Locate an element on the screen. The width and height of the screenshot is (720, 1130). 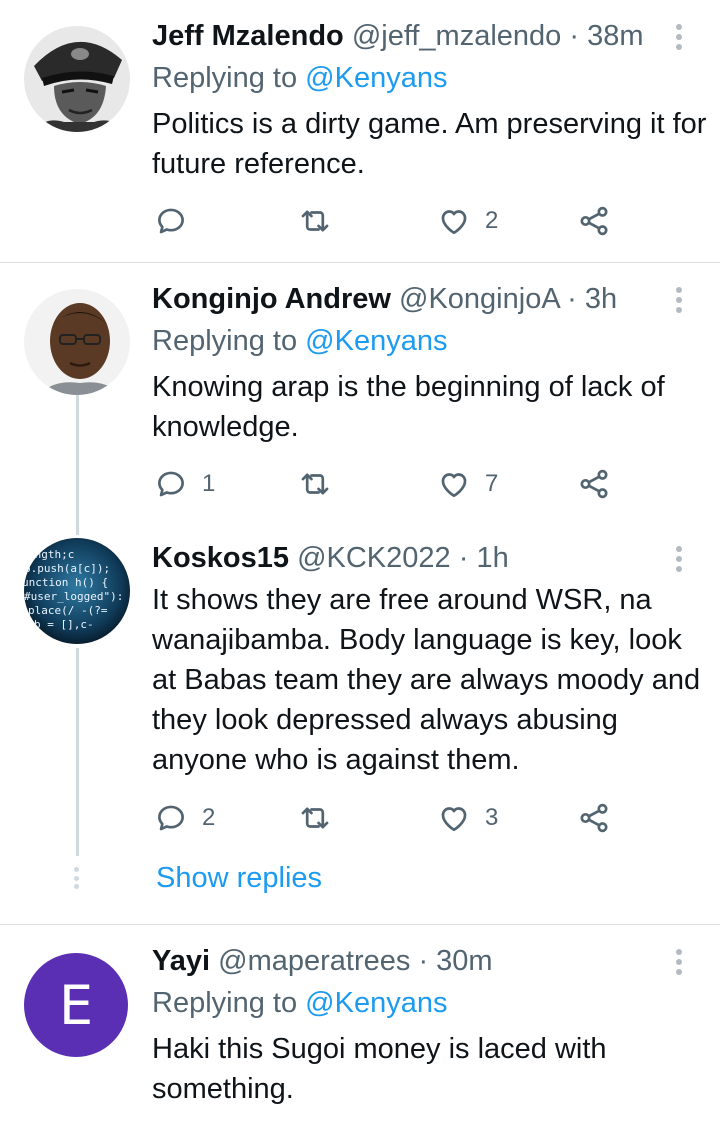
reply-button: 2 is located at coordinates (184, 818).